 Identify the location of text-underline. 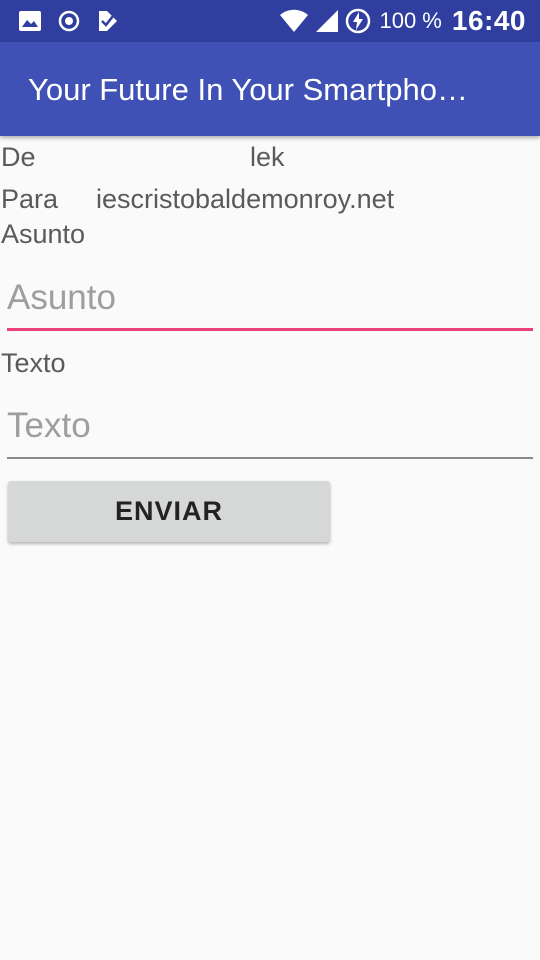
(270, 458).